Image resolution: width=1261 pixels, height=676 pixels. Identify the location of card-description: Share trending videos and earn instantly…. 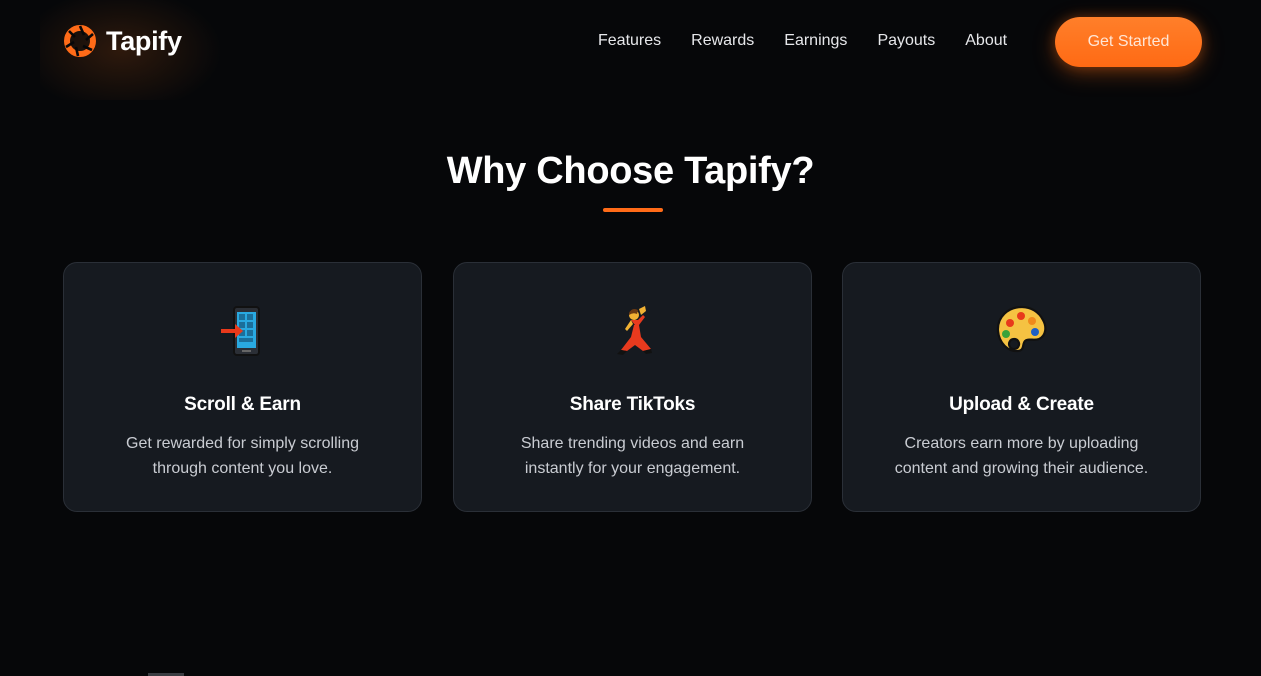
(632, 456).